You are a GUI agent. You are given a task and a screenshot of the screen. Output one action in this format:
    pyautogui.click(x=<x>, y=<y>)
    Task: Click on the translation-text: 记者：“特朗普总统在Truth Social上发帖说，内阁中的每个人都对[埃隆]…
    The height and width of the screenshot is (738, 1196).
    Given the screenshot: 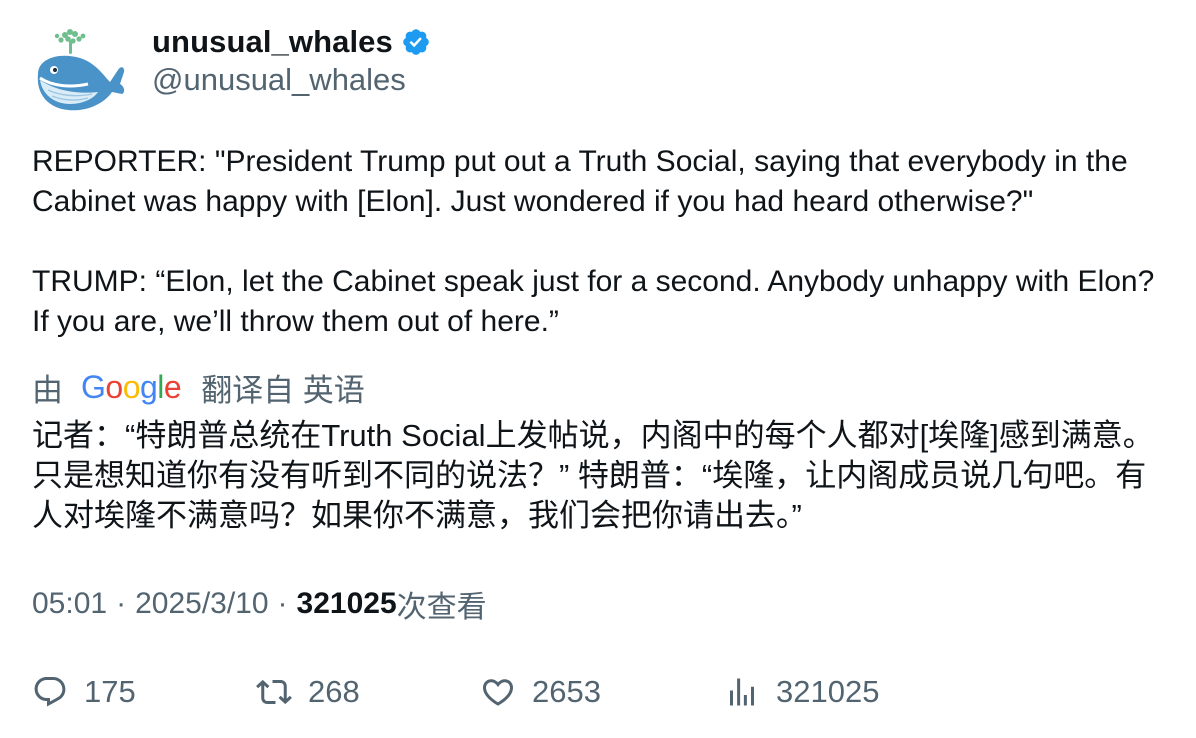 What is the action you would take?
    pyautogui.click(x=593, y=475)
    